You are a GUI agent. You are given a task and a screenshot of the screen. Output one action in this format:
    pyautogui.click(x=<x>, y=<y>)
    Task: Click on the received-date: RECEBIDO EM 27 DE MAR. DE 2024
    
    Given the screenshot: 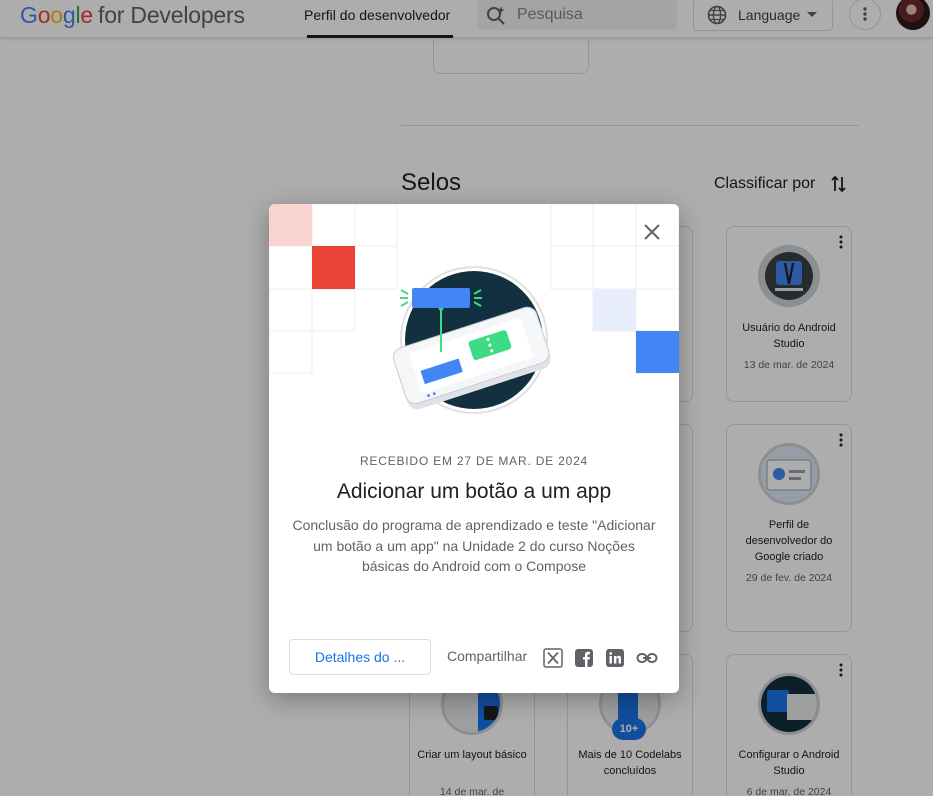 What is the action you would take?
    pyautogui.click(x=474, y=461)
    